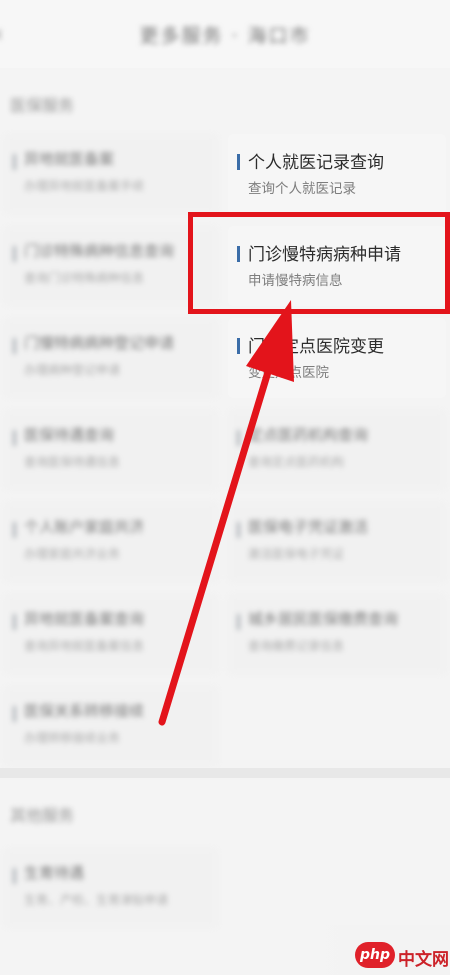 This screenshot has height=975, width=450. What do you see at coordinates (375, 955) in the screenshot?
I see `watermark-logo: php` at bounding box center [375, 955].